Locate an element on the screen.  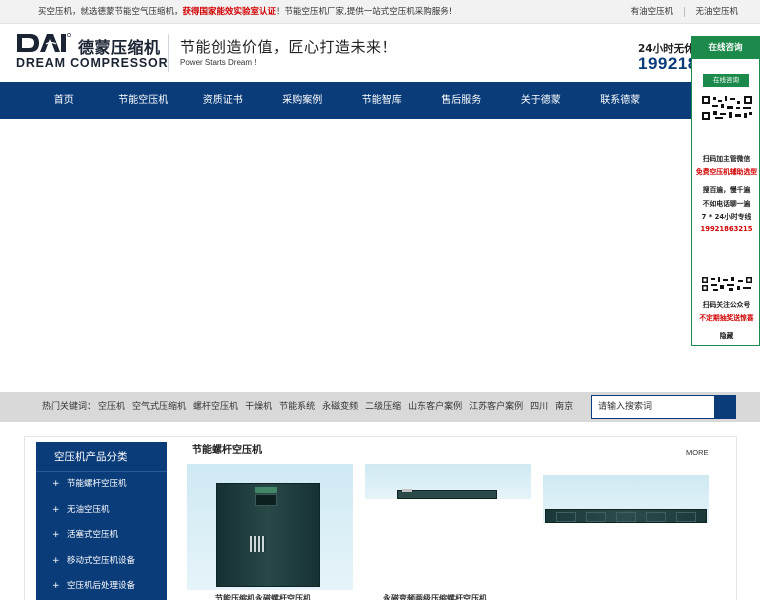
wechat-line-1: 扫码加主管微信 is located at coordinates (726, 159).